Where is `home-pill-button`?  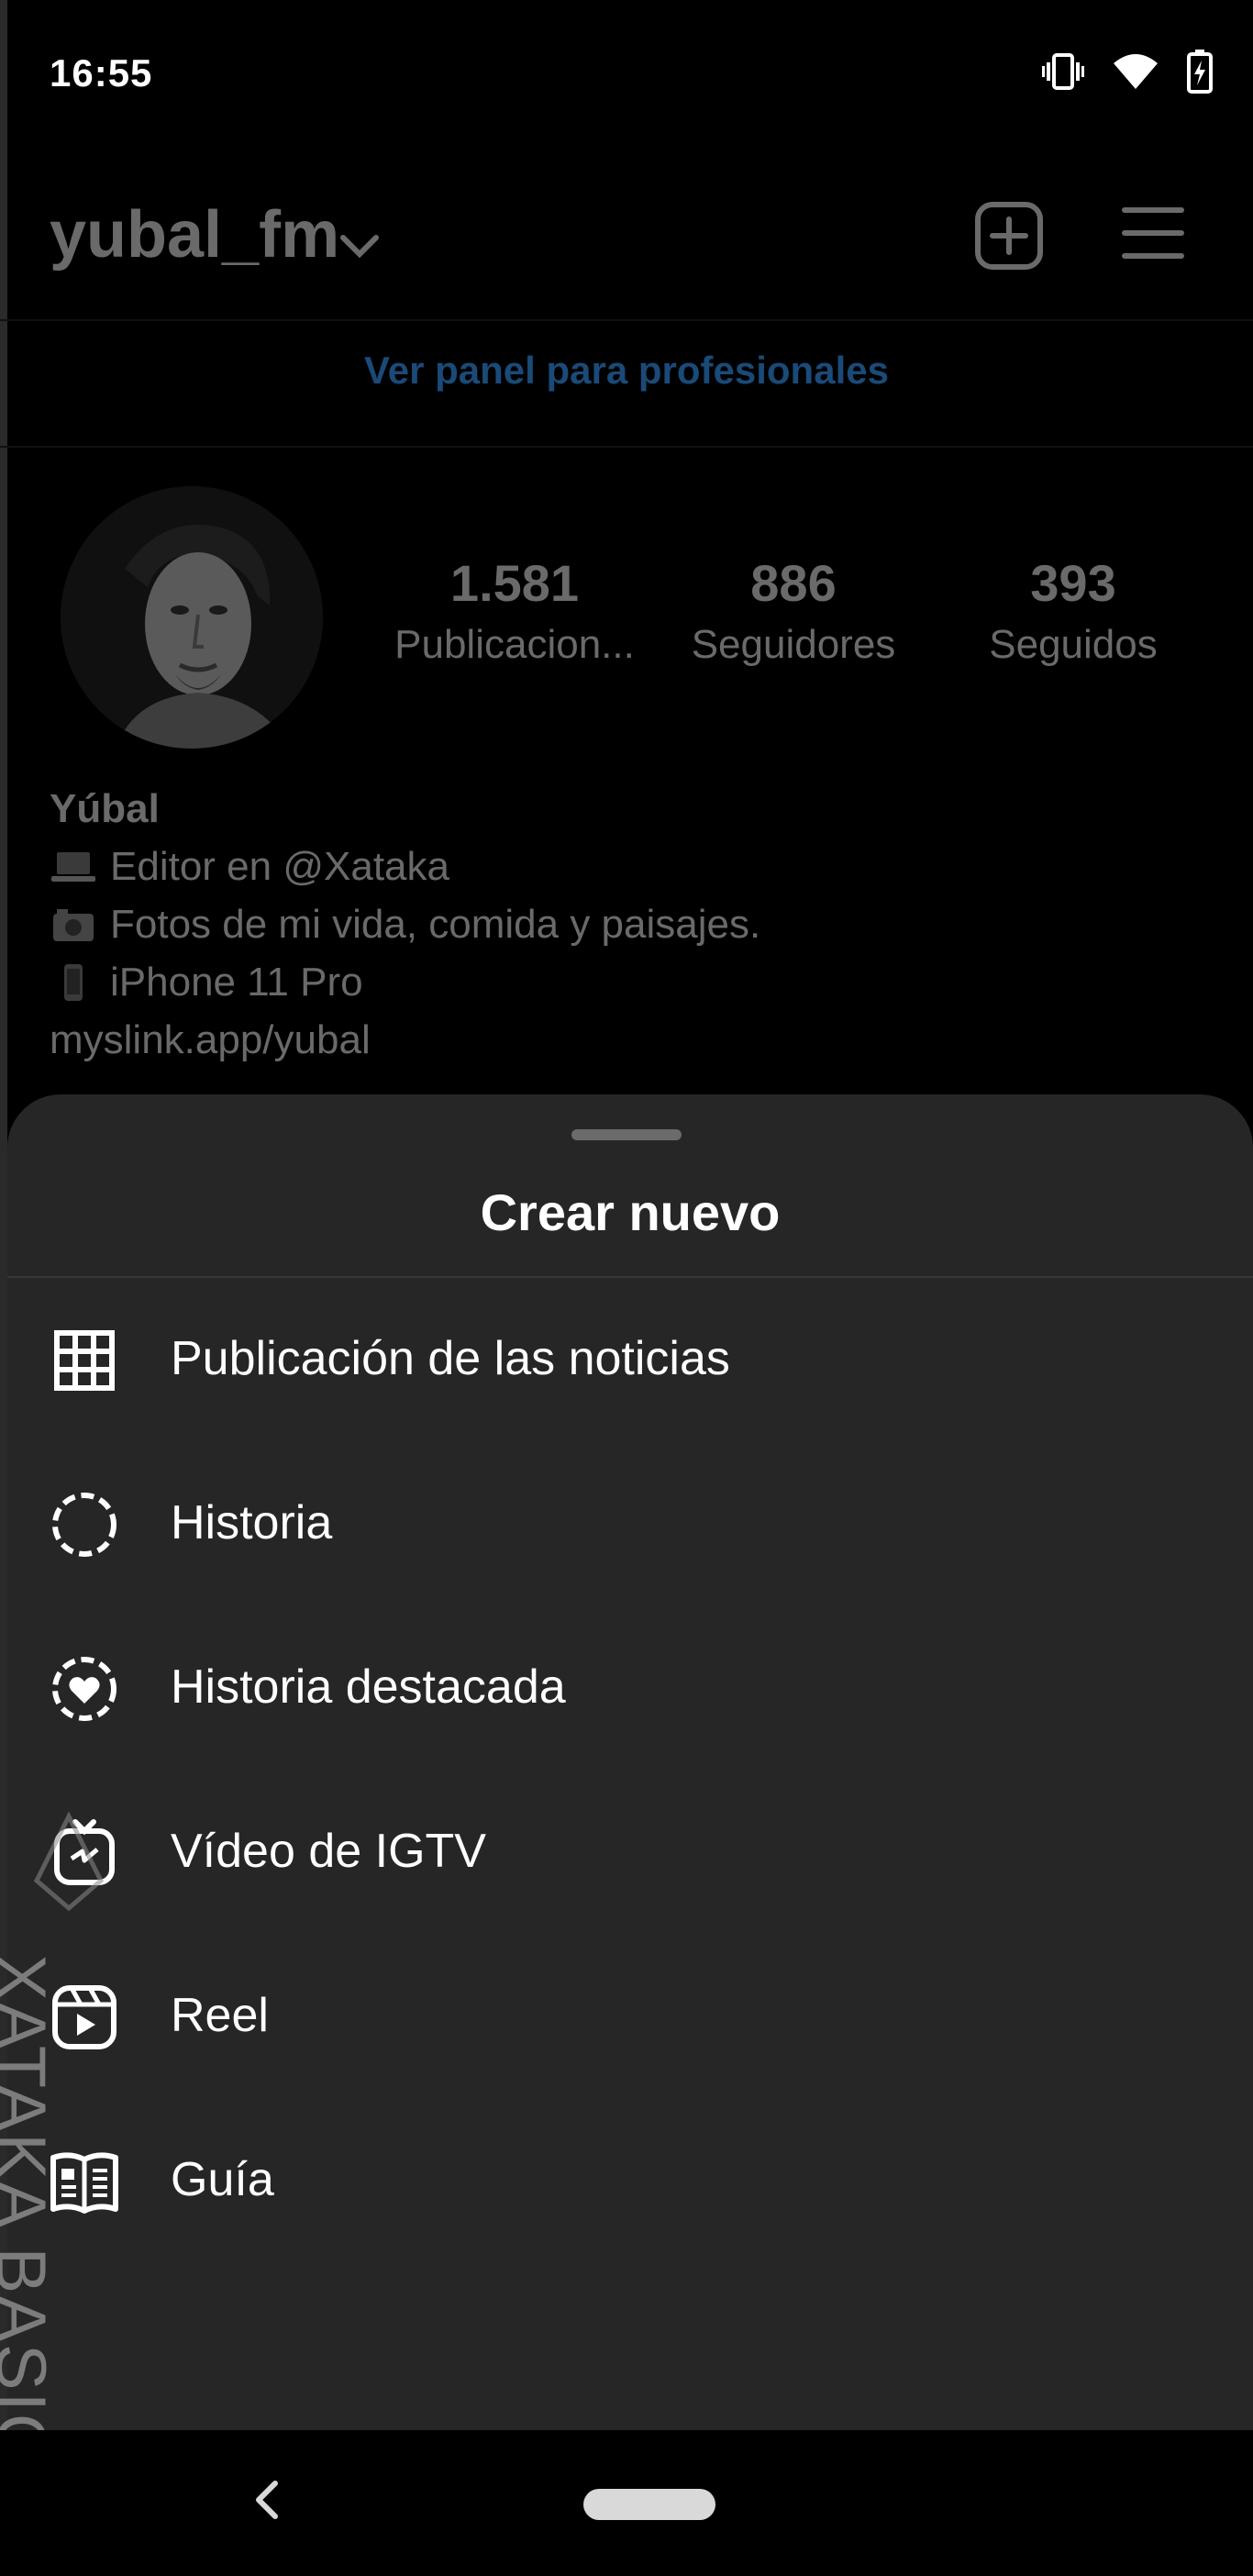
home-pill-button is located at coordinates (649, 2504).